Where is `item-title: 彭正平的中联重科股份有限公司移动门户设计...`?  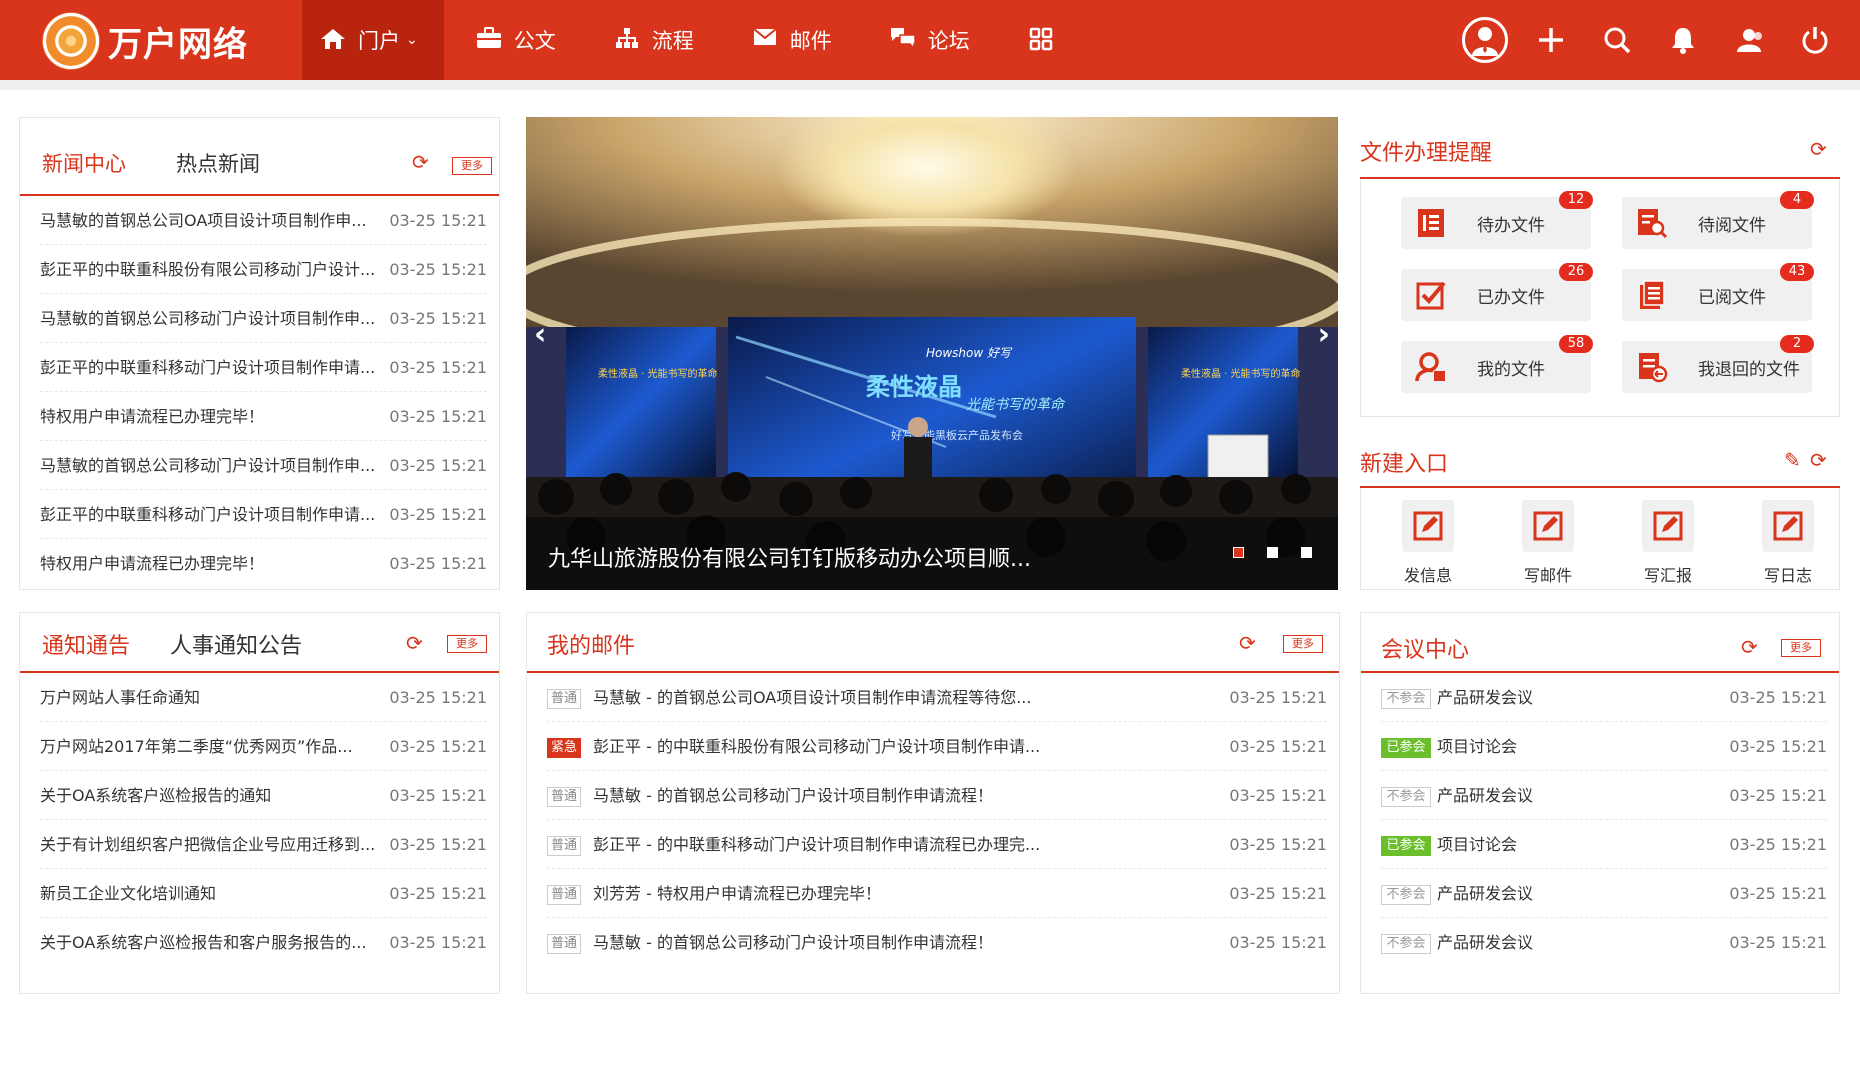
item-title: 彭正平的中联重科股份有限公司移动门户设计... is located at coordinates (208, 269).